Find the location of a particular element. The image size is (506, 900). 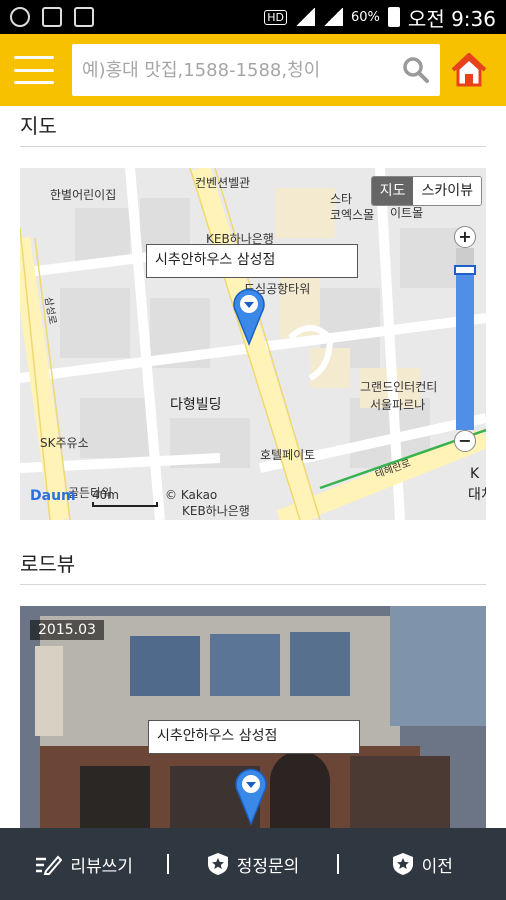

previous-button: 이전 is located at coordinates (422, 864).